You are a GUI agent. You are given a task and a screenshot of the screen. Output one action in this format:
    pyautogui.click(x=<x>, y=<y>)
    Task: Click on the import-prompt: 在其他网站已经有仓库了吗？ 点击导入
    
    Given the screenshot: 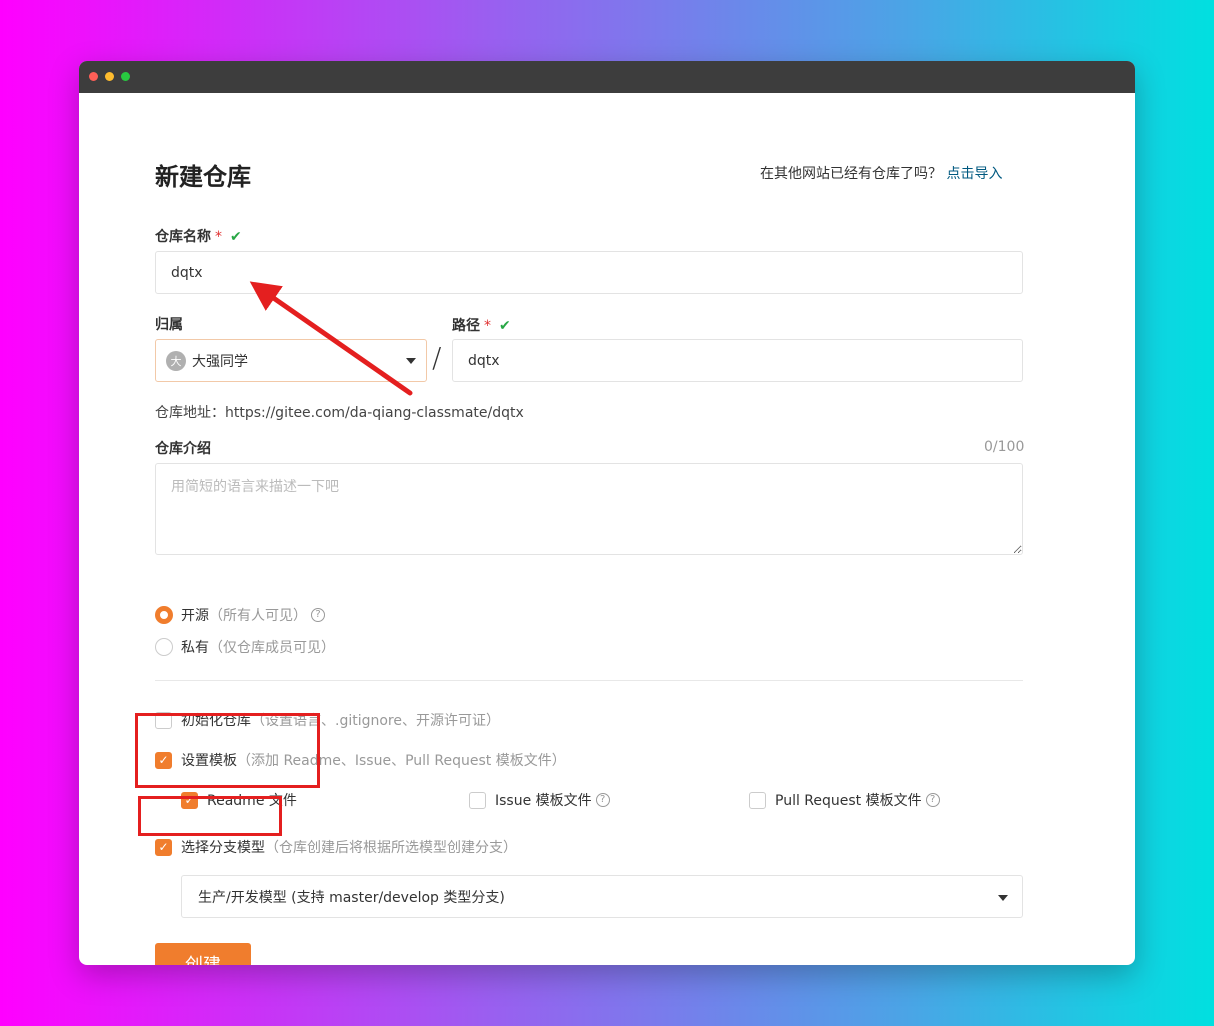 What is the action you would take?
    pyautogui.click(x=881, y=173)
    